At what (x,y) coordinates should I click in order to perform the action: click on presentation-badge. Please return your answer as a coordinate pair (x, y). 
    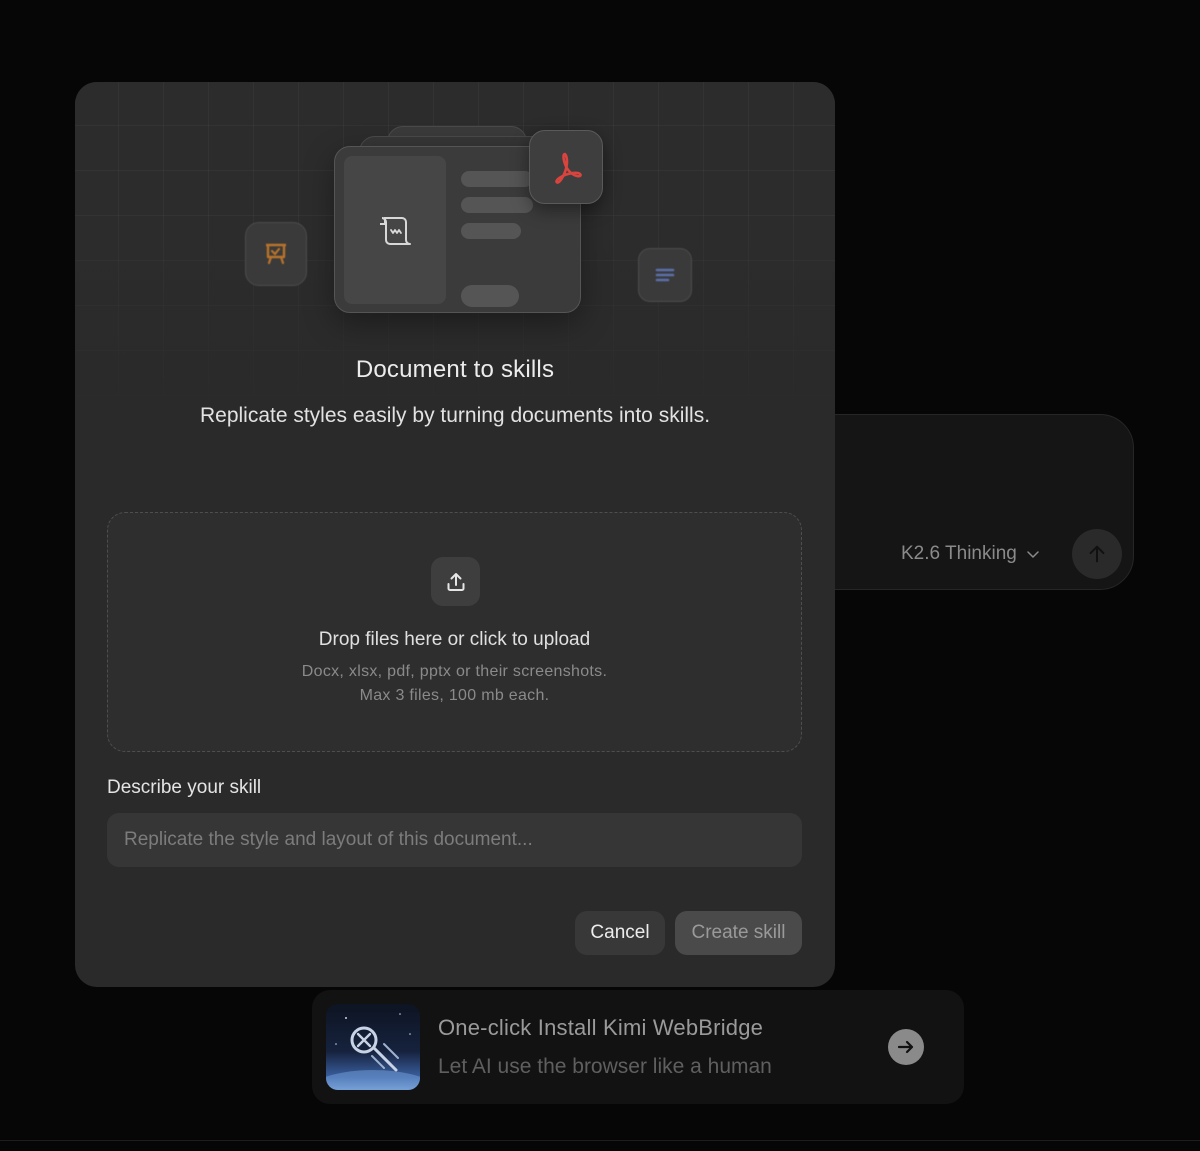
    Looking at the image, I should click on (276, 254).